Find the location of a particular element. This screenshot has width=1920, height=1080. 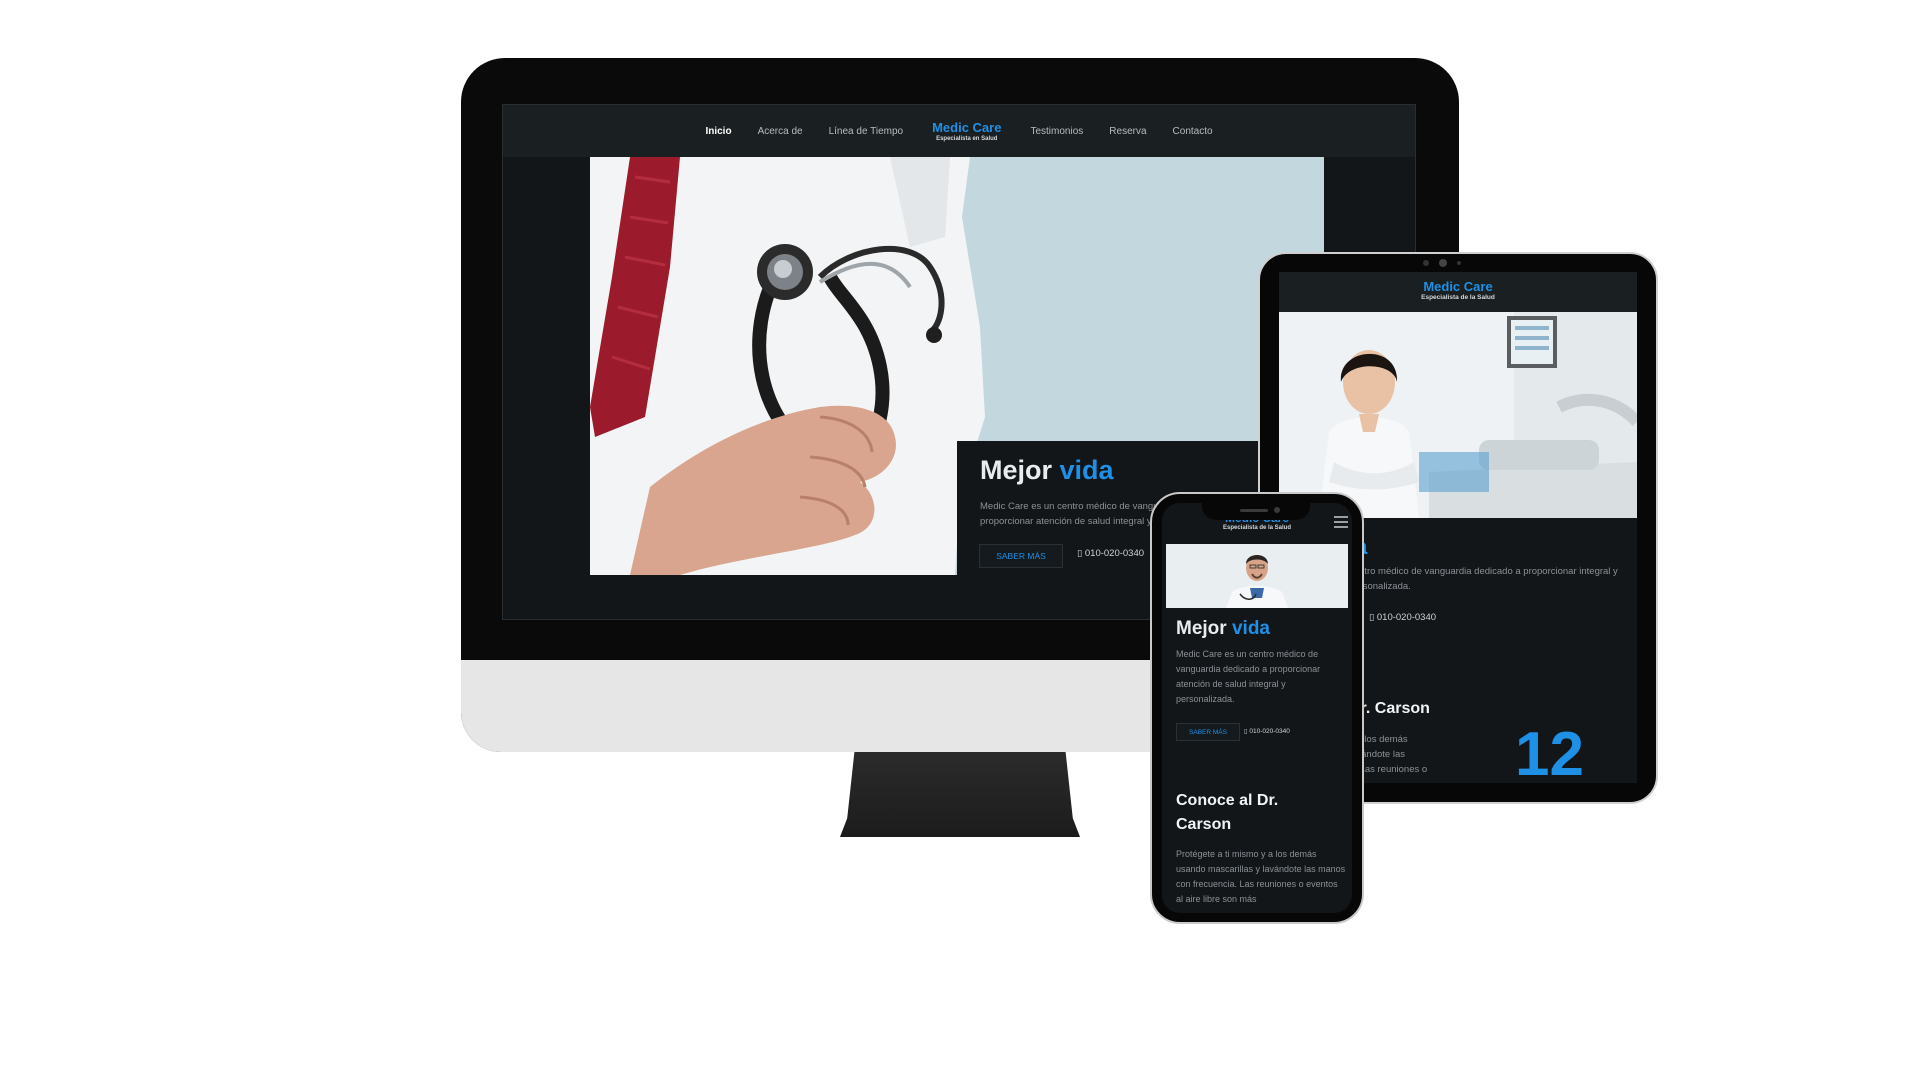

phone-saber-mas-button: SABER MÁS is located at coordinates (1208, 732).